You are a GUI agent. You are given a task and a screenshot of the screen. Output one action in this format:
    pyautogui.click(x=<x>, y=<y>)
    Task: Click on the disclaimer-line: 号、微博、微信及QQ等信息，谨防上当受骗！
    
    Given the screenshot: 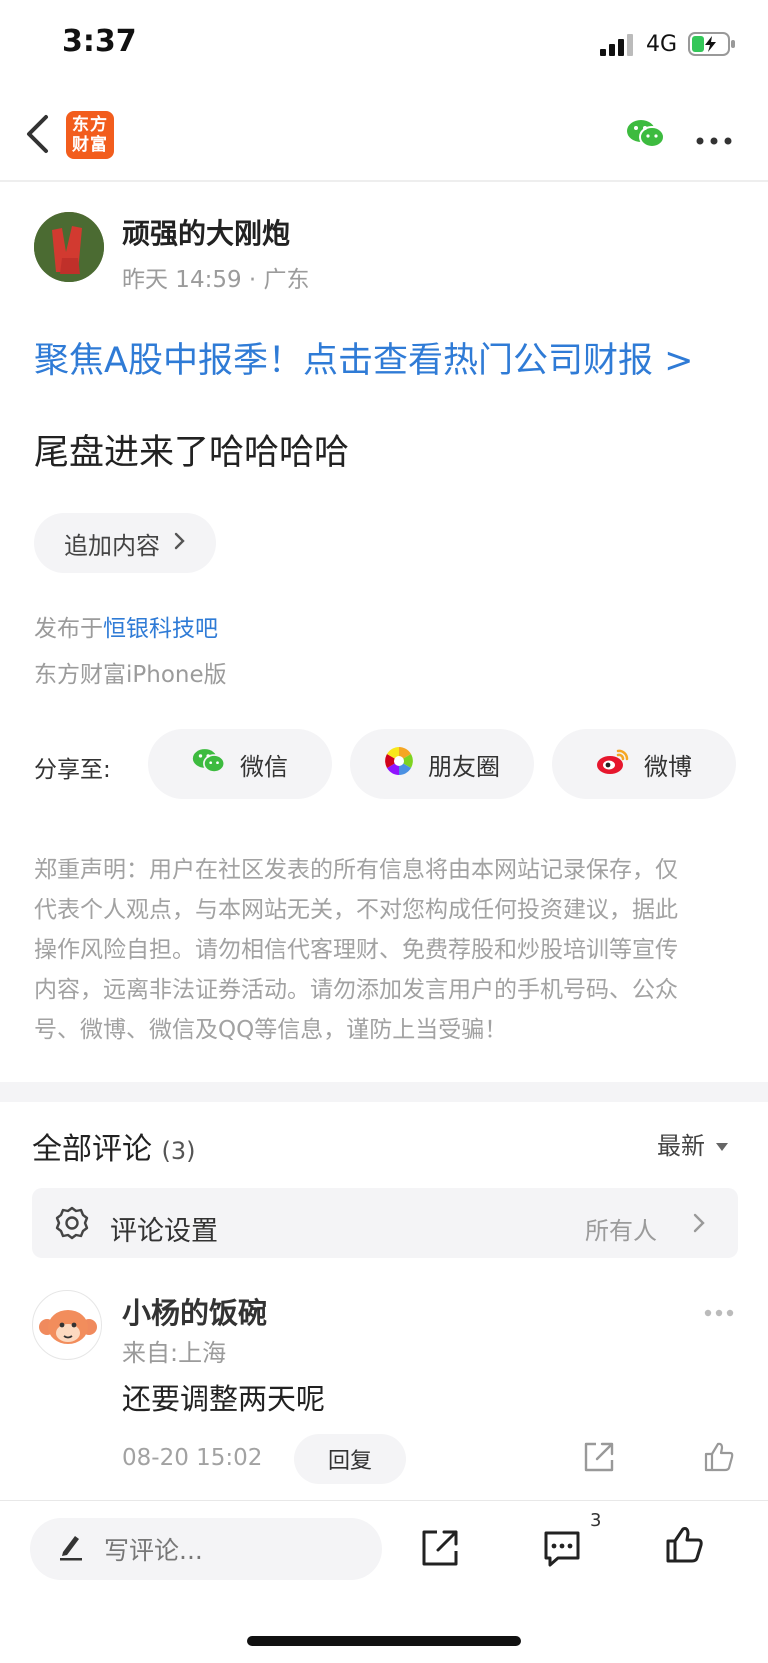 What is the action you would take?
    pyautogui.click(x=271, y=1030)
    